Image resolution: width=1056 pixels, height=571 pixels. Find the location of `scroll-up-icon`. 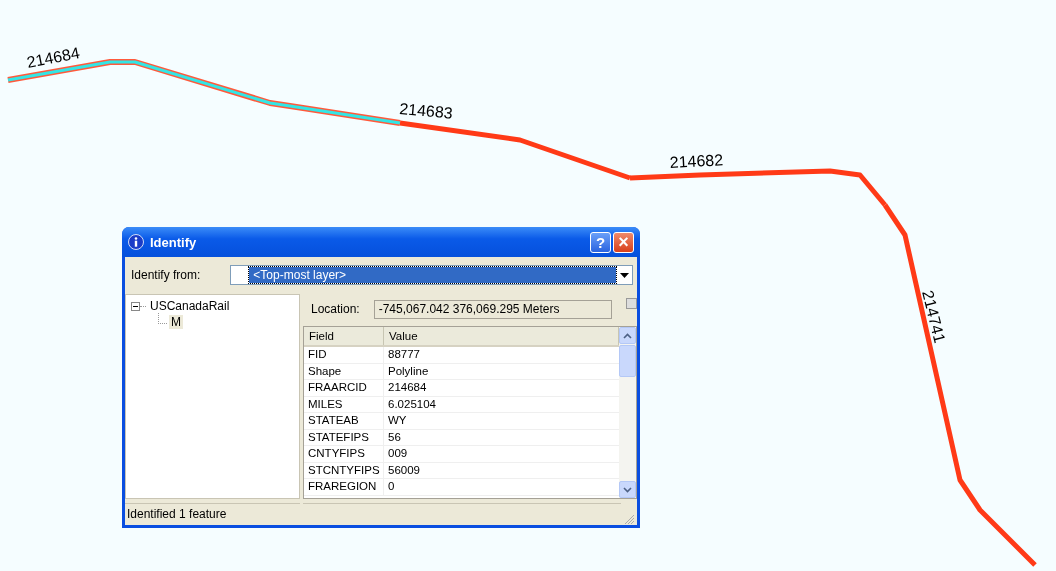

scroll-up-icon is located at coordinates (627, 335).